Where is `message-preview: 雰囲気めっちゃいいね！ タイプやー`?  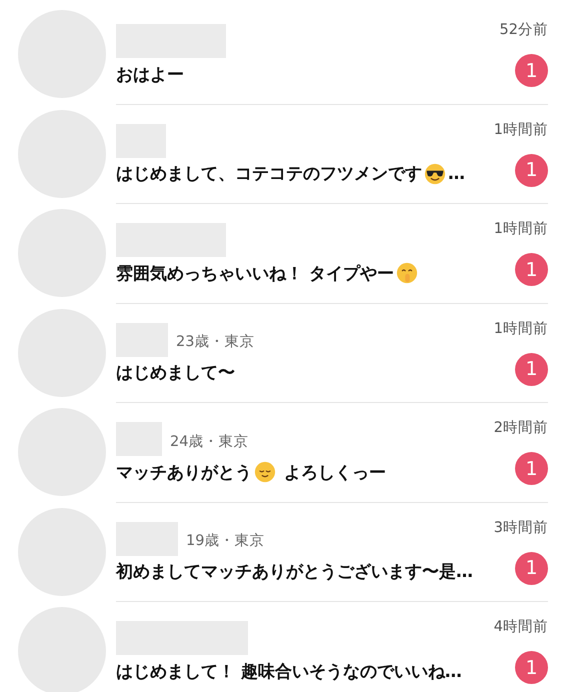 message-preview: 雰囲気めっちゃいいね！ タイプやー is located at coordinates (255, 273).